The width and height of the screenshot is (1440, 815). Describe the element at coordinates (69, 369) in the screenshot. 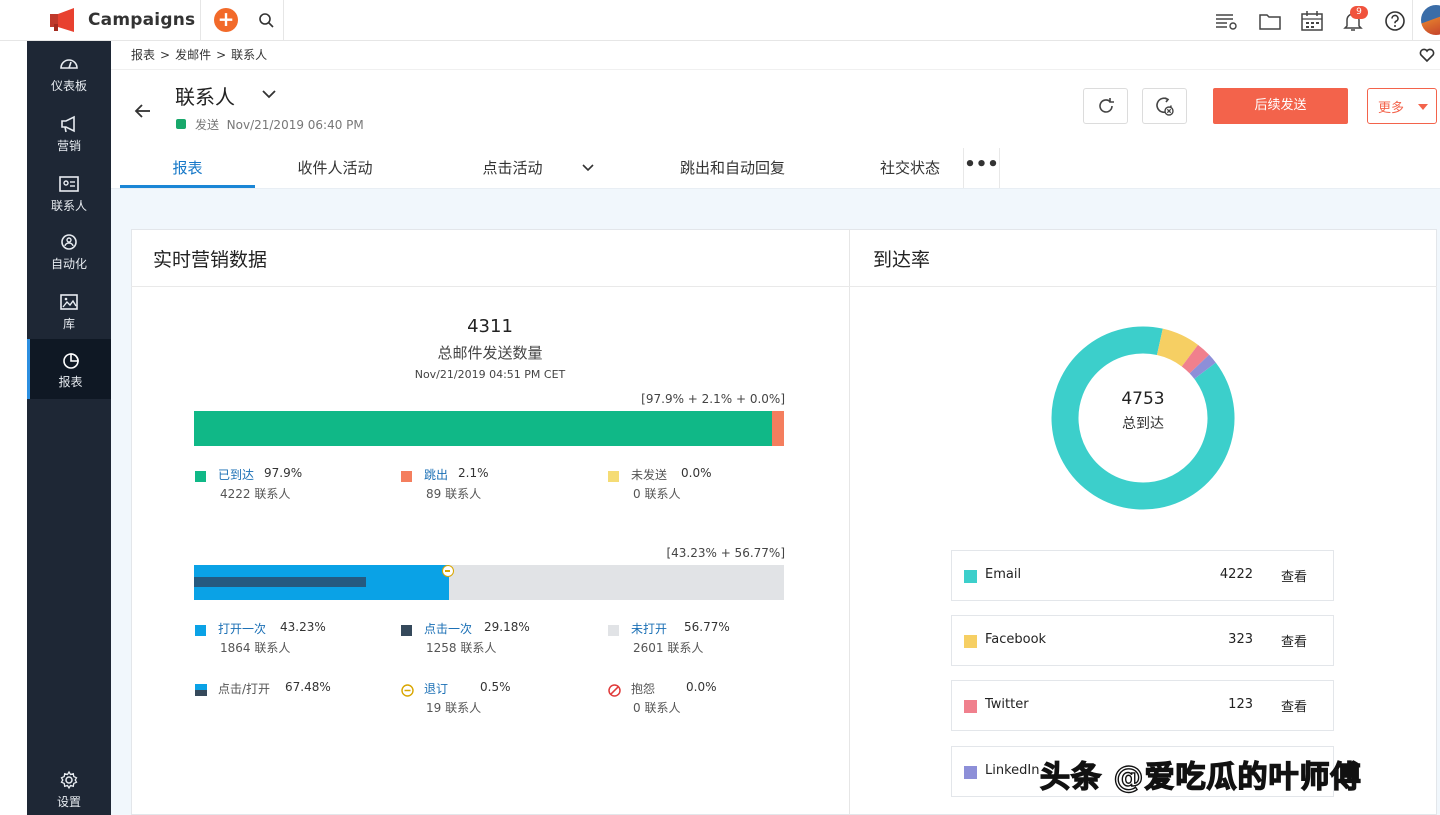

I see `sidebar-item-reports: 报表` at that location.